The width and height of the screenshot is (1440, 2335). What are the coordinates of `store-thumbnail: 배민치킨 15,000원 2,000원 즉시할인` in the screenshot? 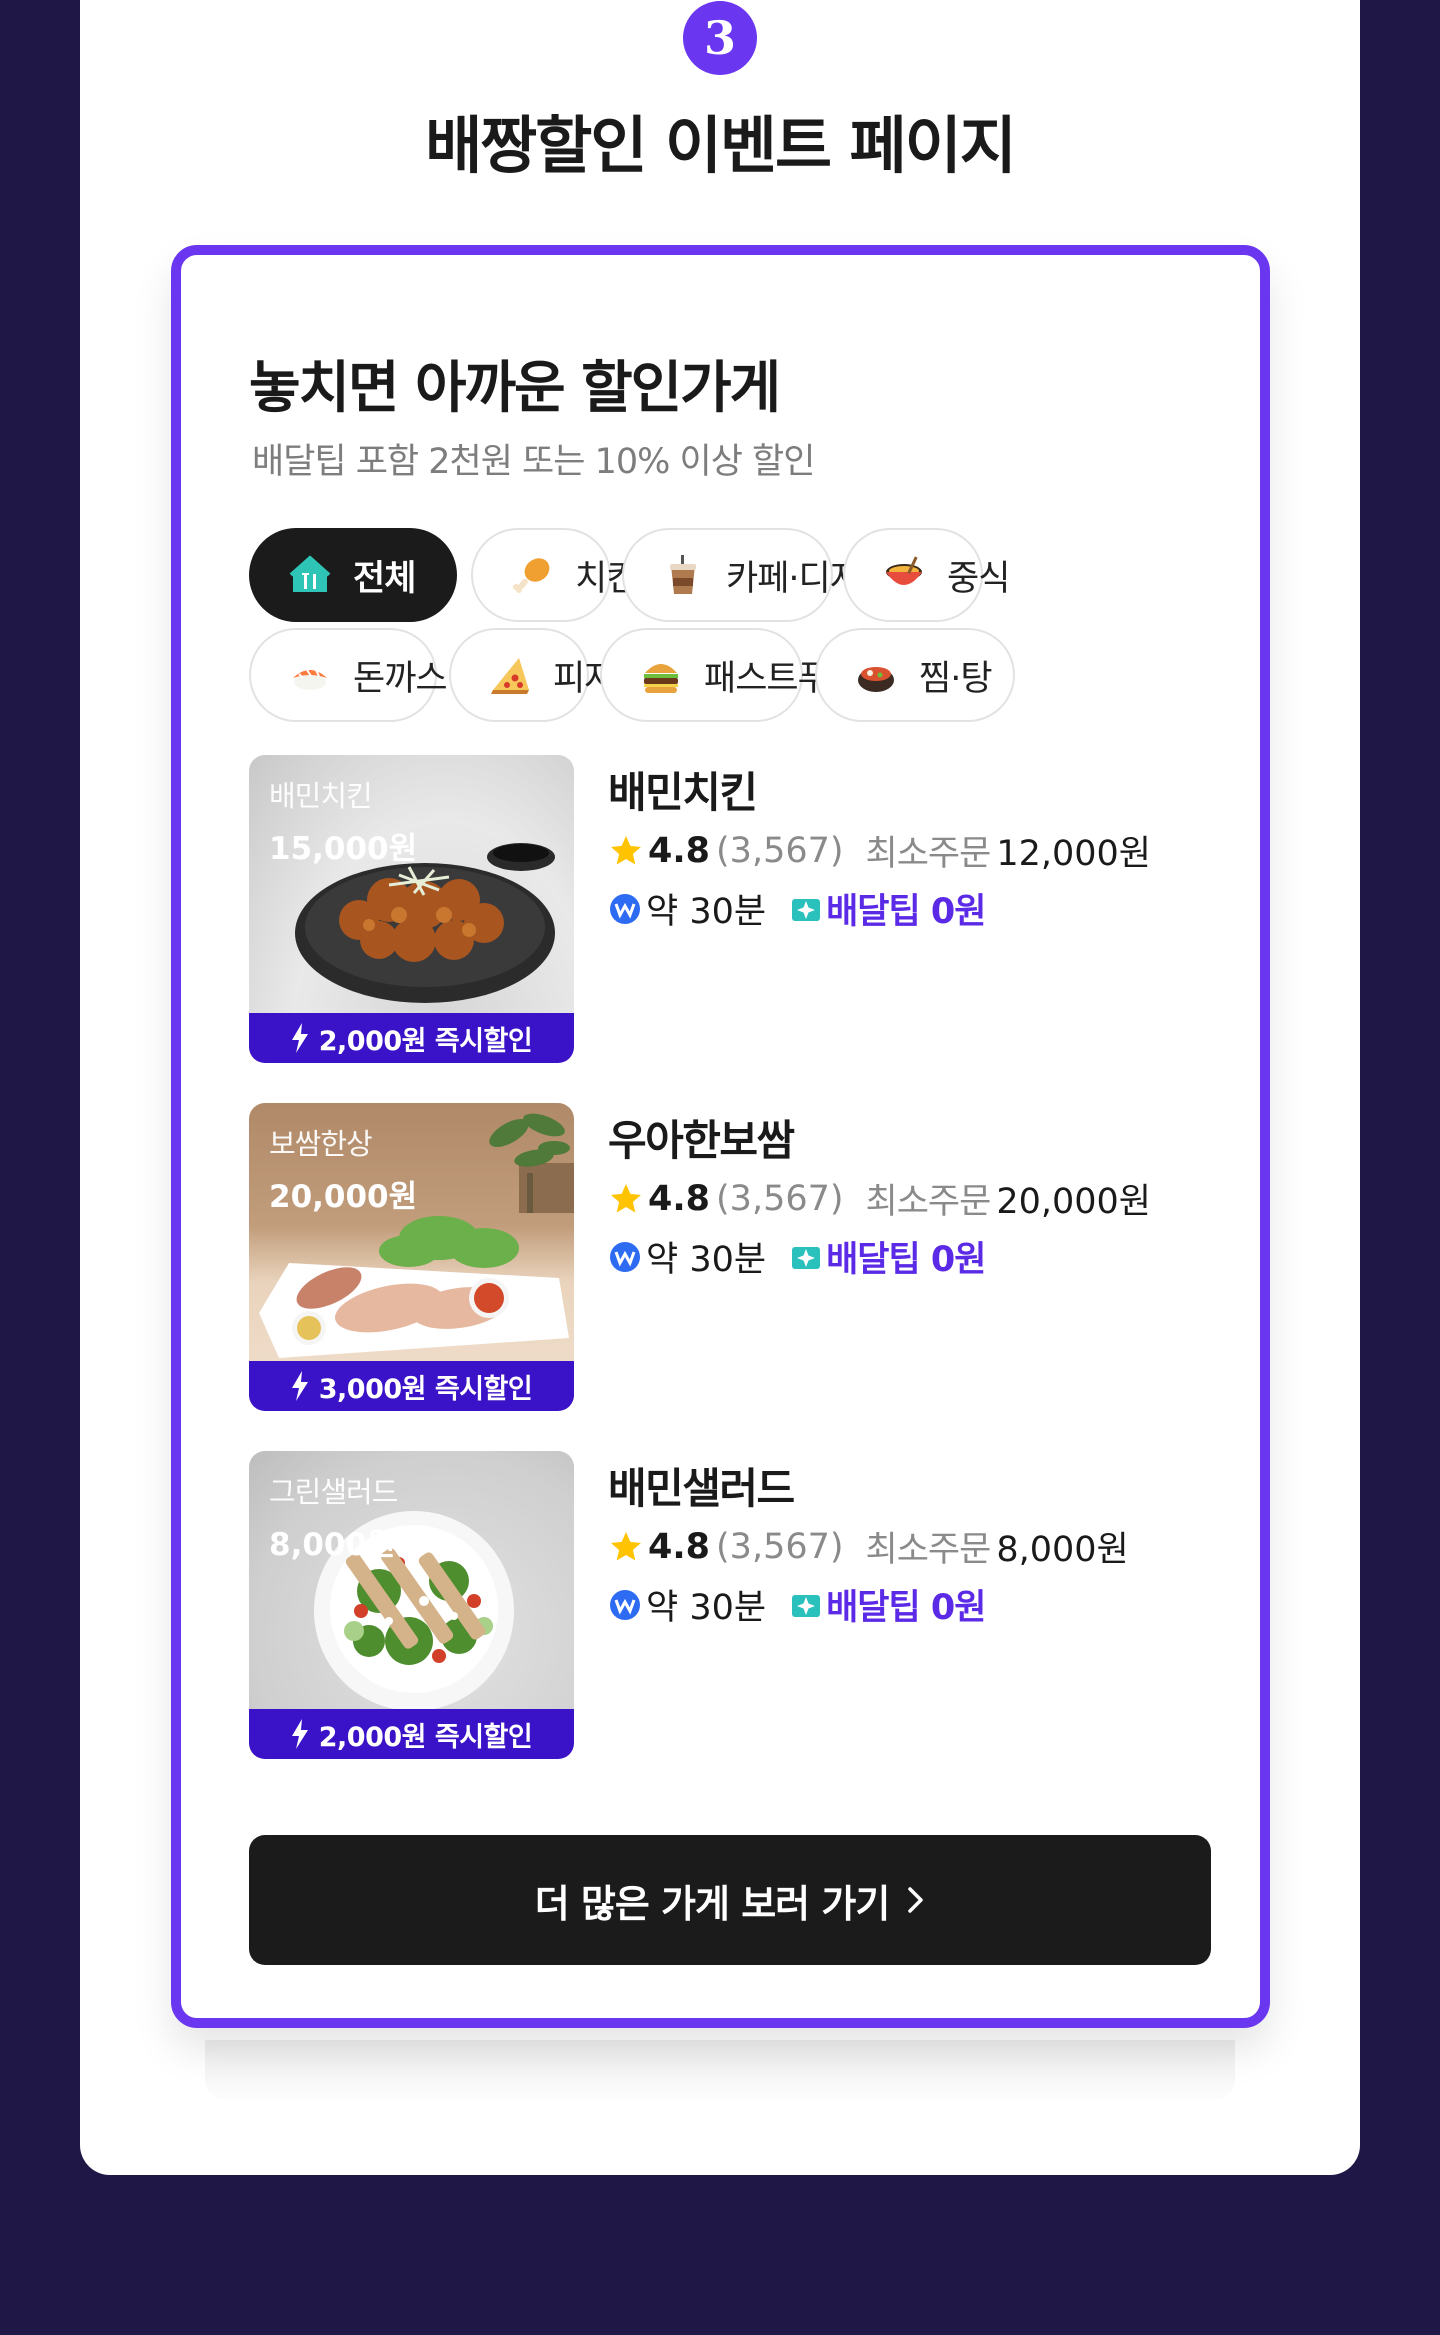 It's located at (411, 909).